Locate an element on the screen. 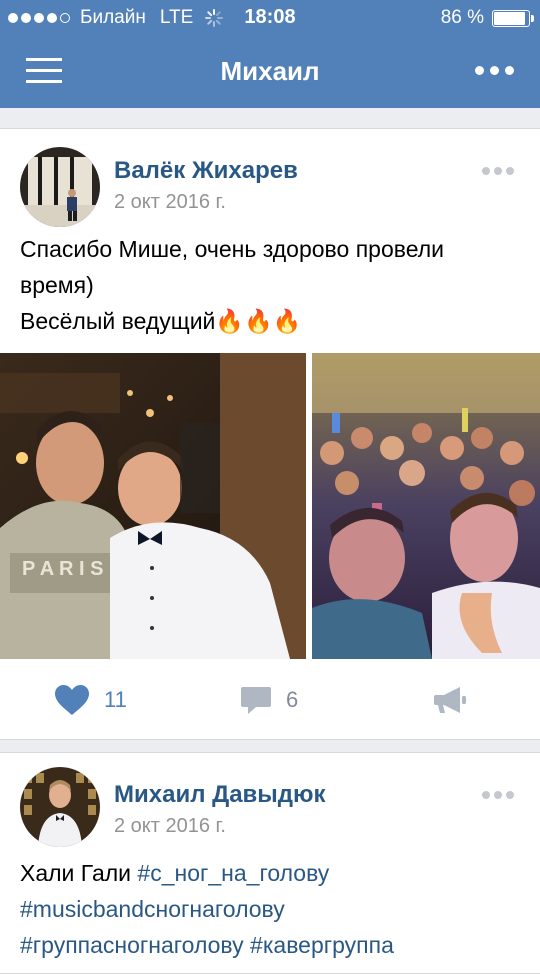 This screenshot has height=974, width=540. post-text-line: время) is located at coordinates (57, 285).